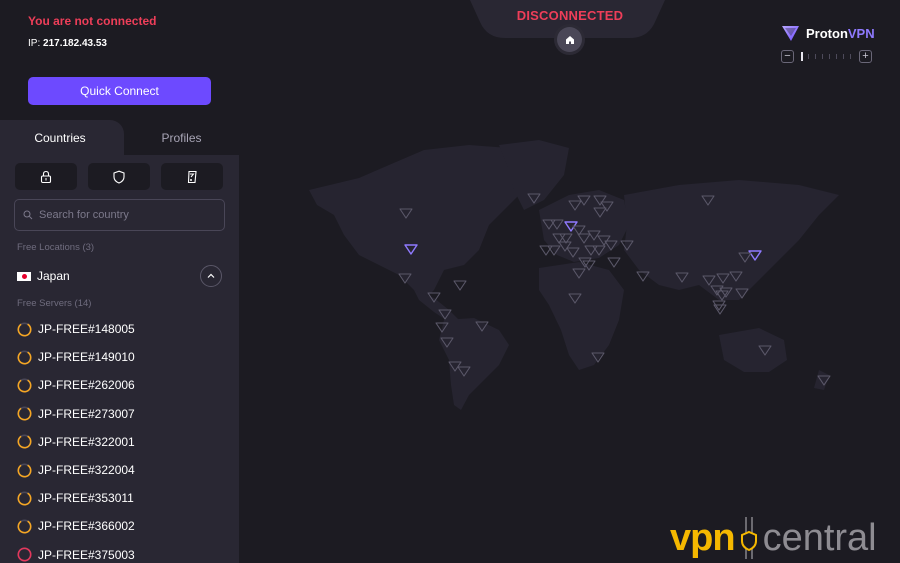 Image resolution: width=900 pixels, height=563 pixels. Describe the element at coordinates (748, 538) in the screenshot. I see `watermark-shield-icon` at that location.